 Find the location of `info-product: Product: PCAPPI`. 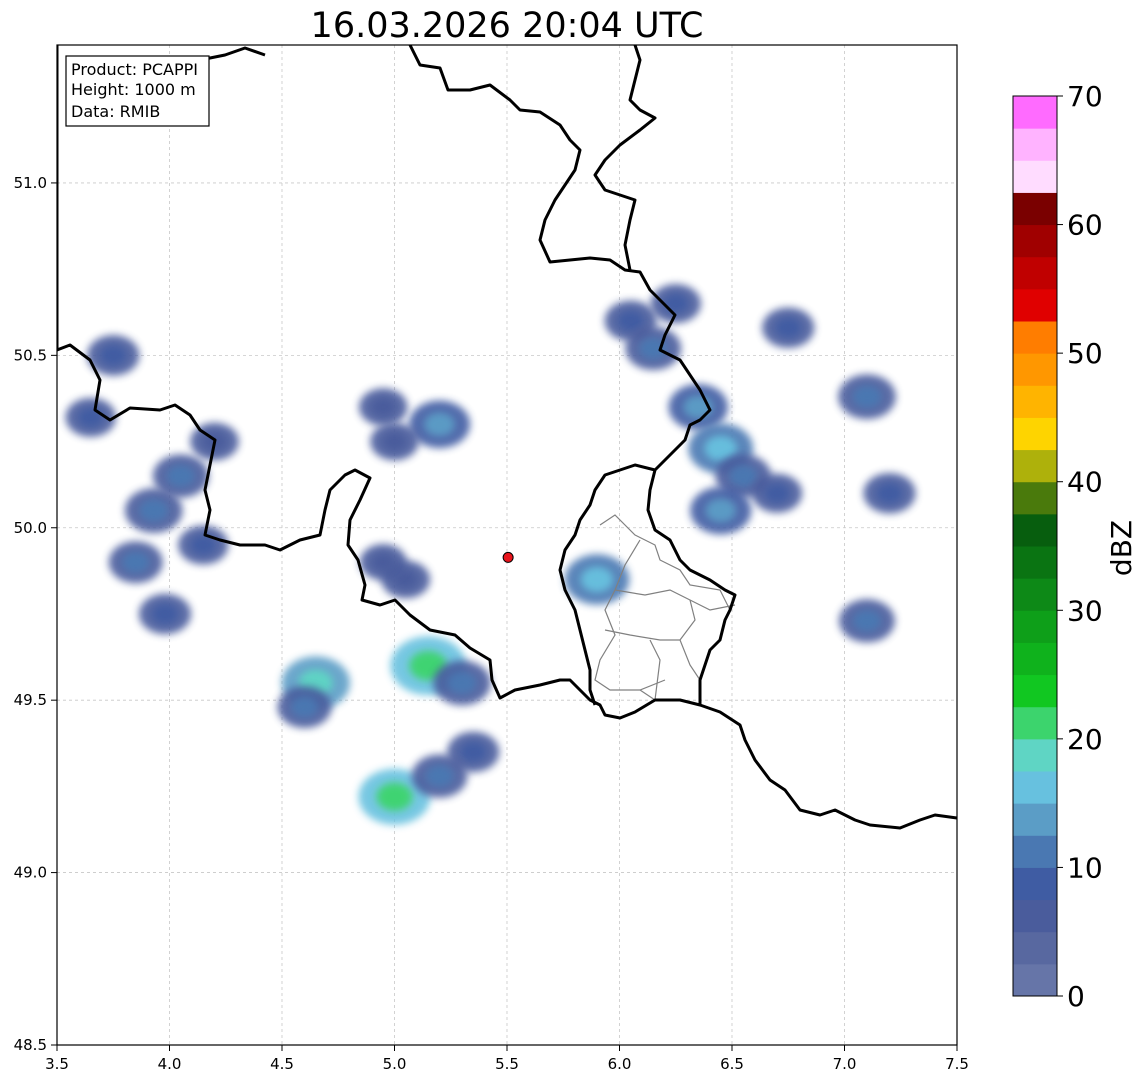

info-product: Product: PCAPPI is located at coordinates (134, 69).